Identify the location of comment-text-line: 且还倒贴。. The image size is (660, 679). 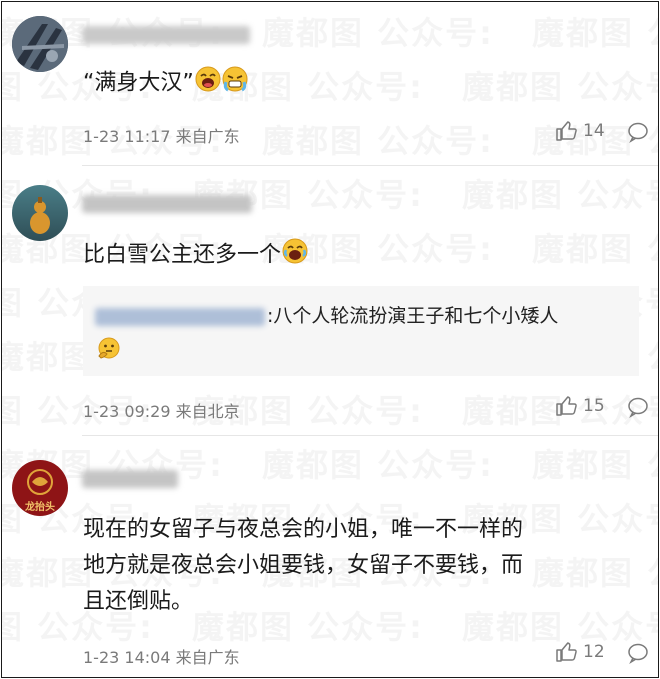
(138, 601).